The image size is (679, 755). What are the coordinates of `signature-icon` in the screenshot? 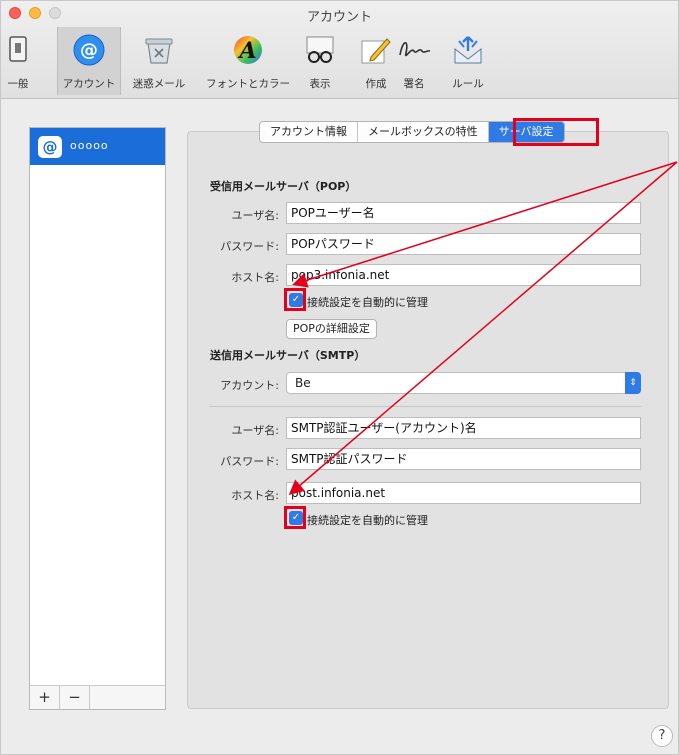 It's located at (415, 49).